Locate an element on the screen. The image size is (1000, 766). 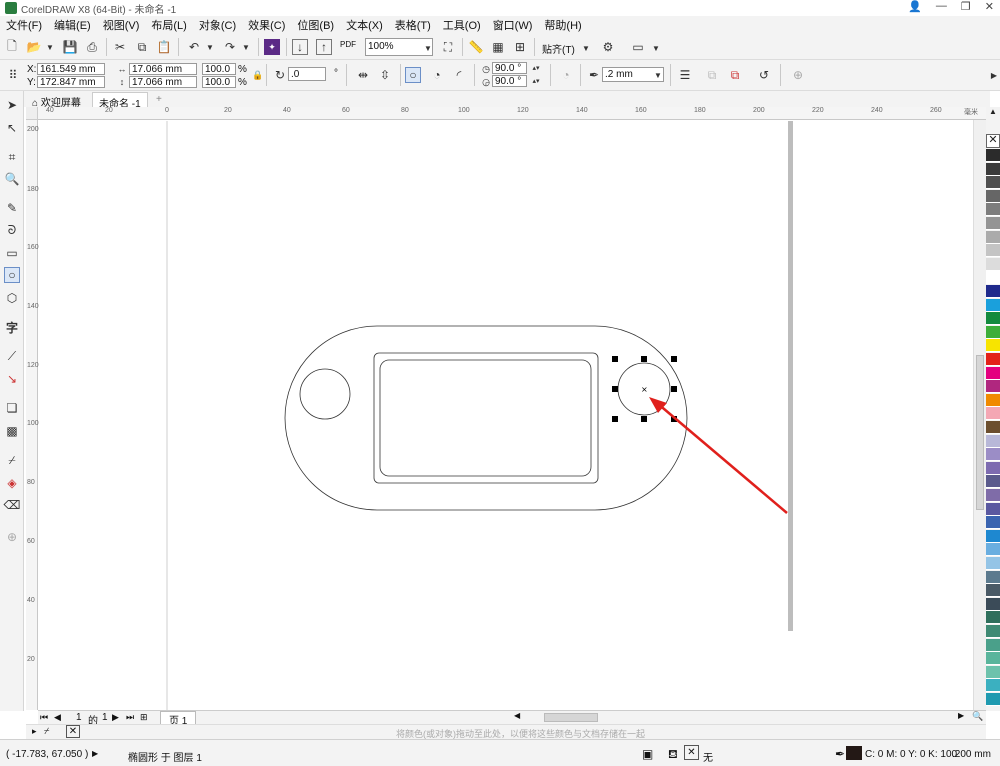
fill-bucket-icon: ⛾ is located at coordinates (673, 755).